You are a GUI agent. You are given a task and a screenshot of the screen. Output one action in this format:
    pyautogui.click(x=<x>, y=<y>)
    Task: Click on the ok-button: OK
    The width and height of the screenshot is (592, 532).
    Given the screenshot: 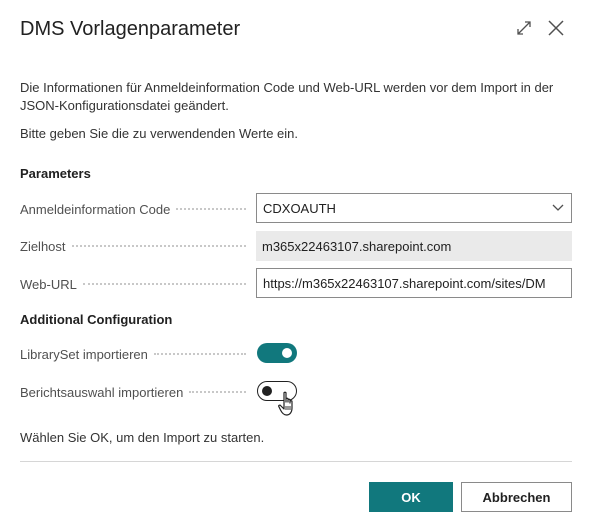 What is the action you would take?
    pyautogui.click(x=411, y=497)
    